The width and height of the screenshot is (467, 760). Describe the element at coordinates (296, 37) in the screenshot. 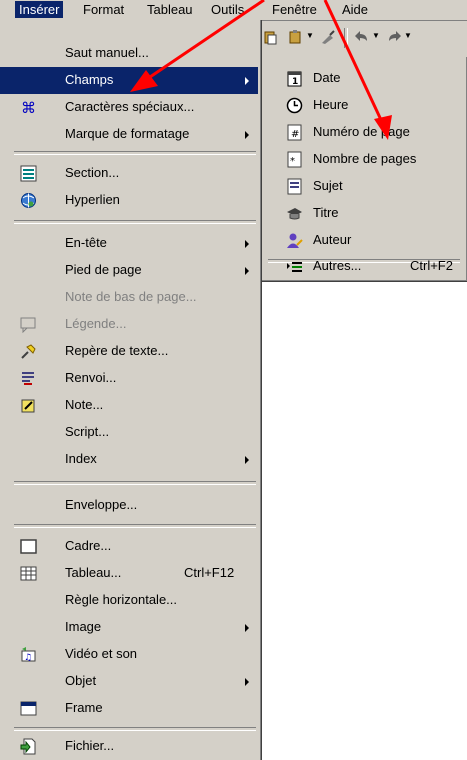

I see `clipboard-icon` at that location.